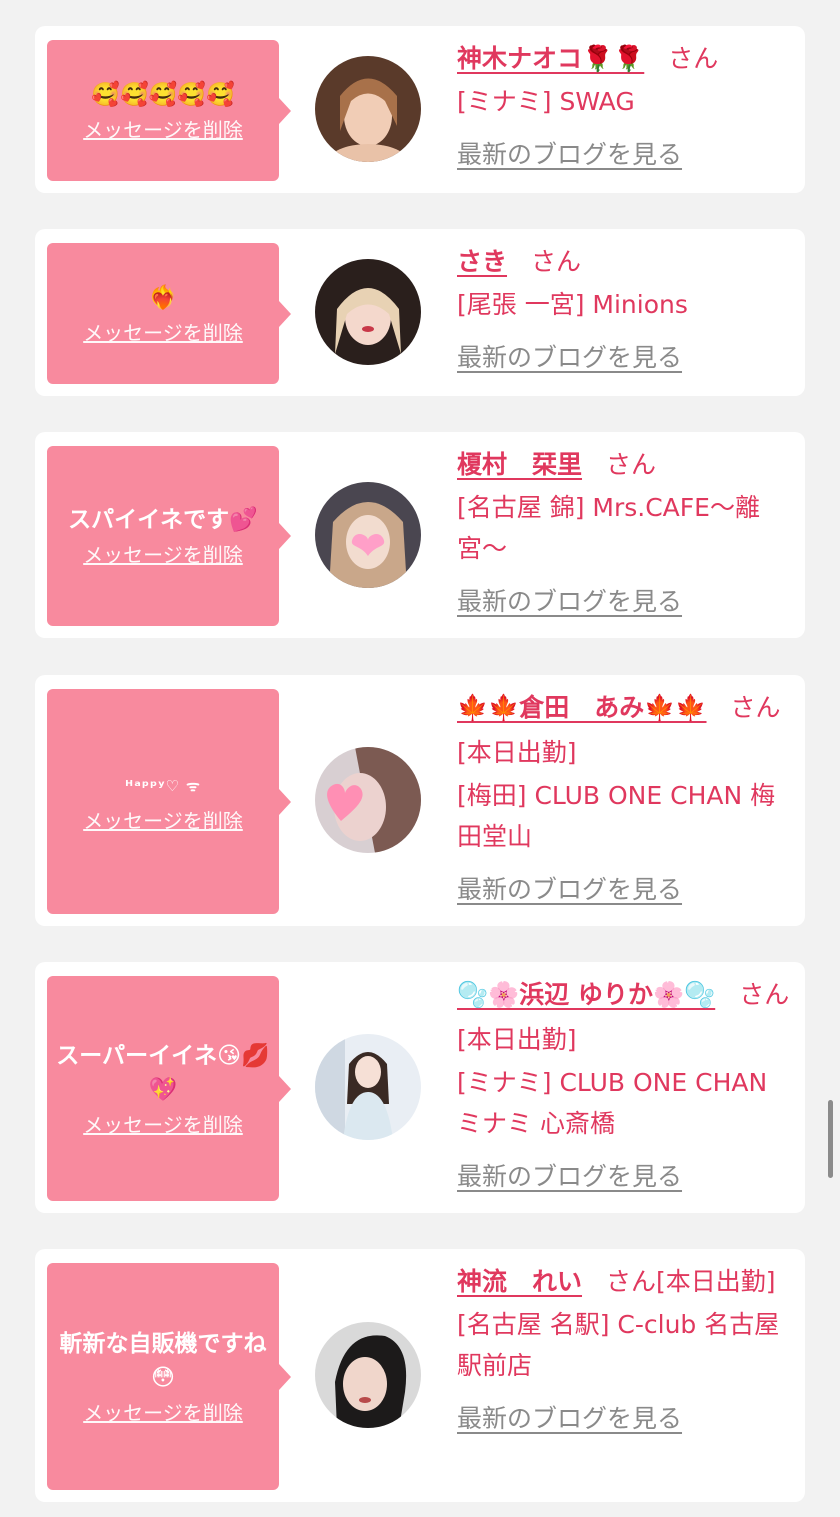 This screenshot has height=1517, width=840. What do you see at coordinates (586, 994) in the screenshot?
I see `profile-name-link: 🫧🌸浜辺 ゆりか🌸🫧` at bounding box center [586, 994].